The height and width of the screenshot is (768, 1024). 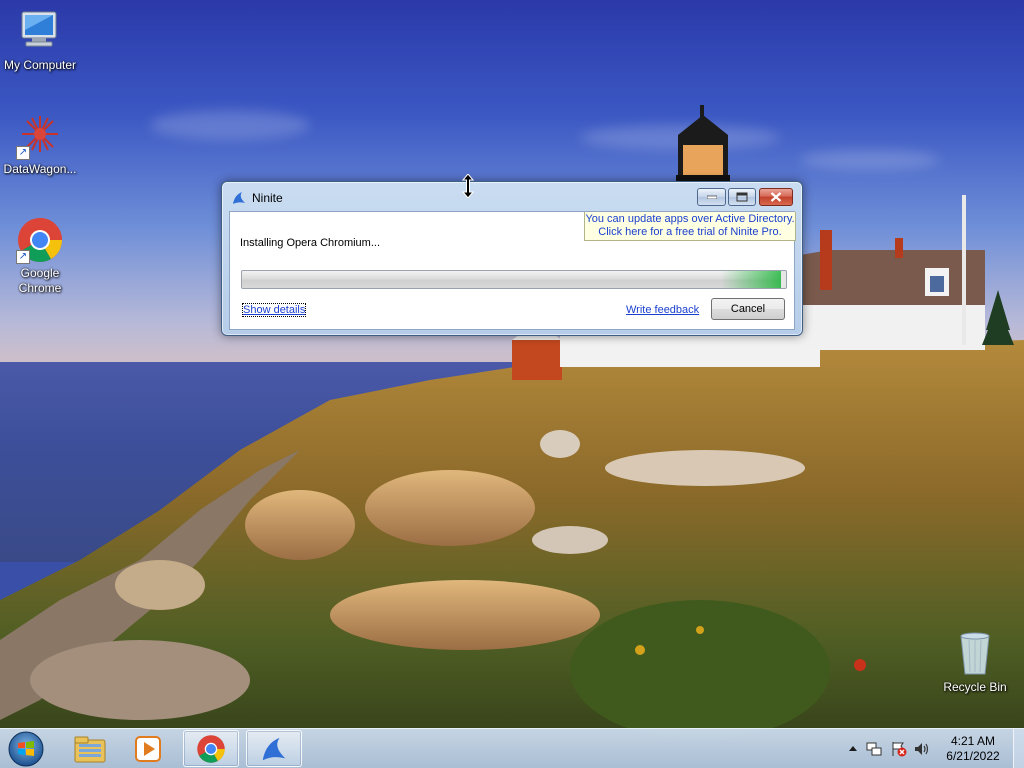 I want to click on desktop-icon-label: My Computer, so click(x=40, y=65).